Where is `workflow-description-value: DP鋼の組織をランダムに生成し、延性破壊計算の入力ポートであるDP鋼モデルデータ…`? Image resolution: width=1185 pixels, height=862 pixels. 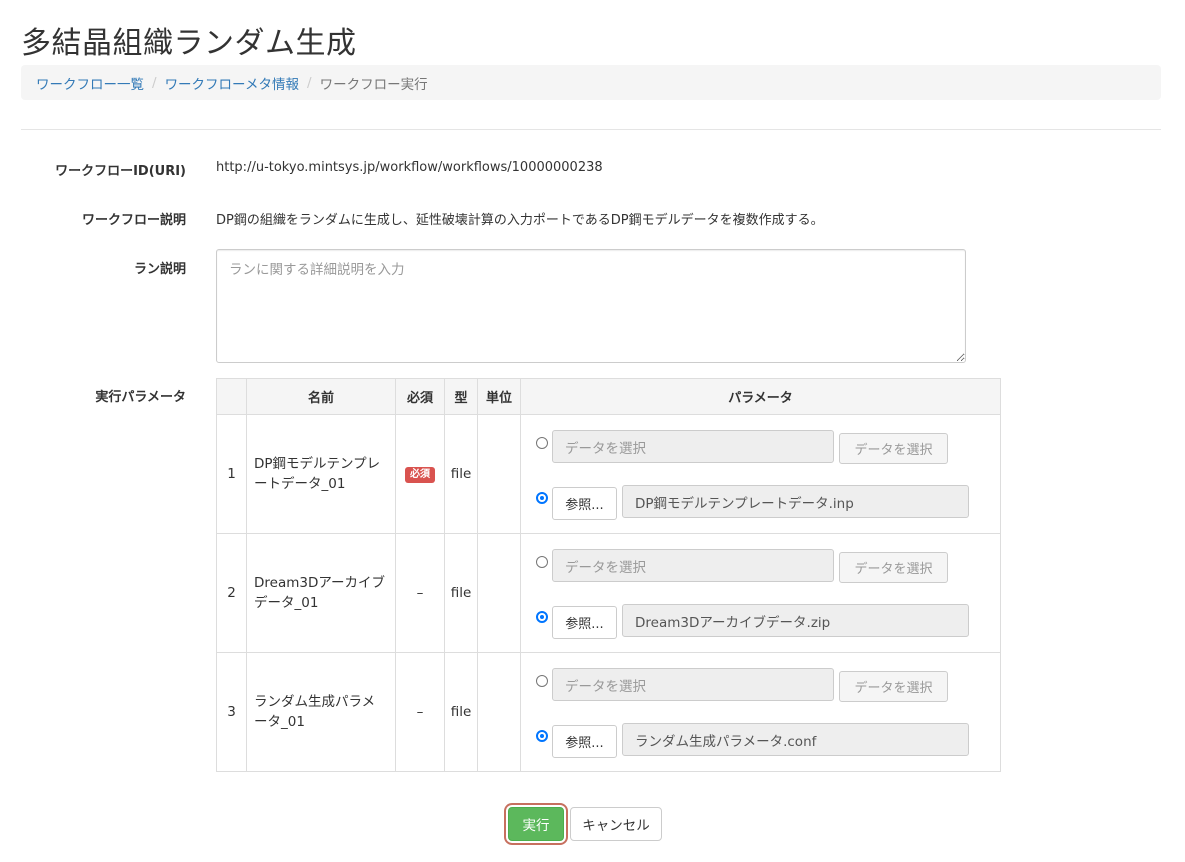 workflow-description-value: DP鋼の組織をランダムに生成し、延性破壊計算の入力ポートであるDP鋼モデルデータ… is located at coordinates (520, 220).